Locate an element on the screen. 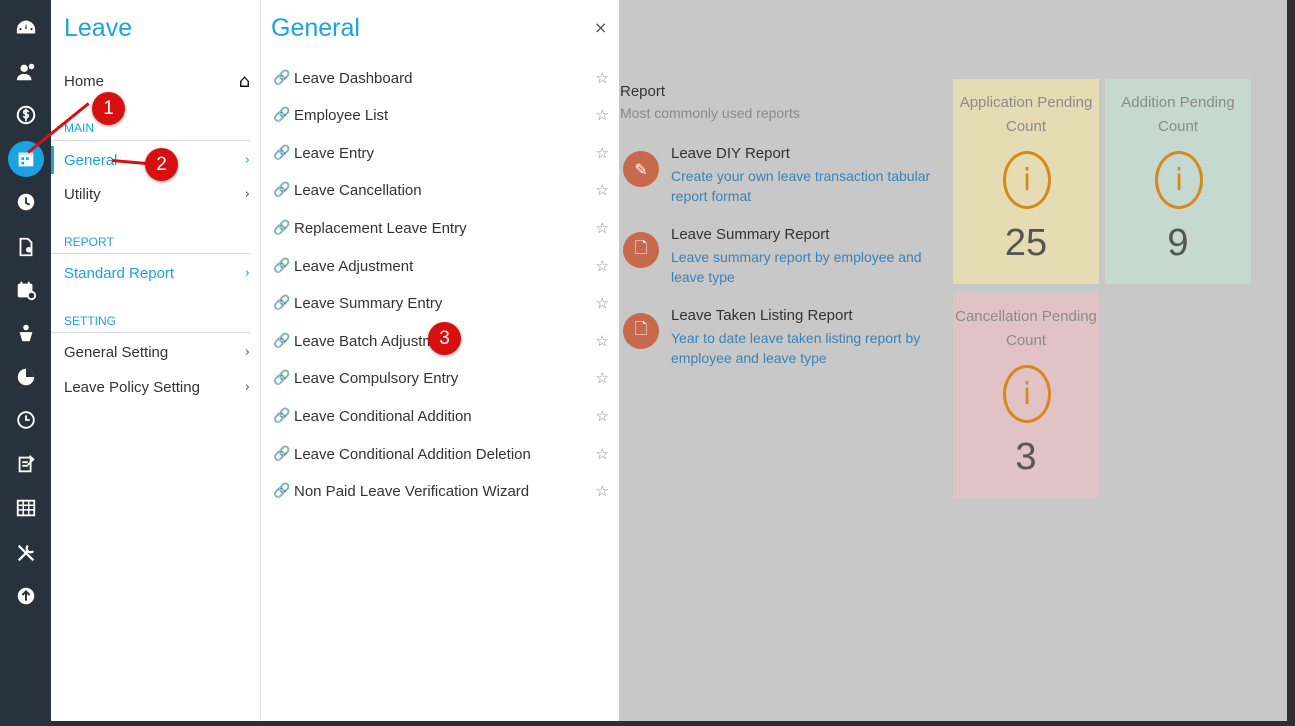 Image resolution: width=1295 pixels, height=726 pixels. timer-icon is located at coordinates (26, 420).